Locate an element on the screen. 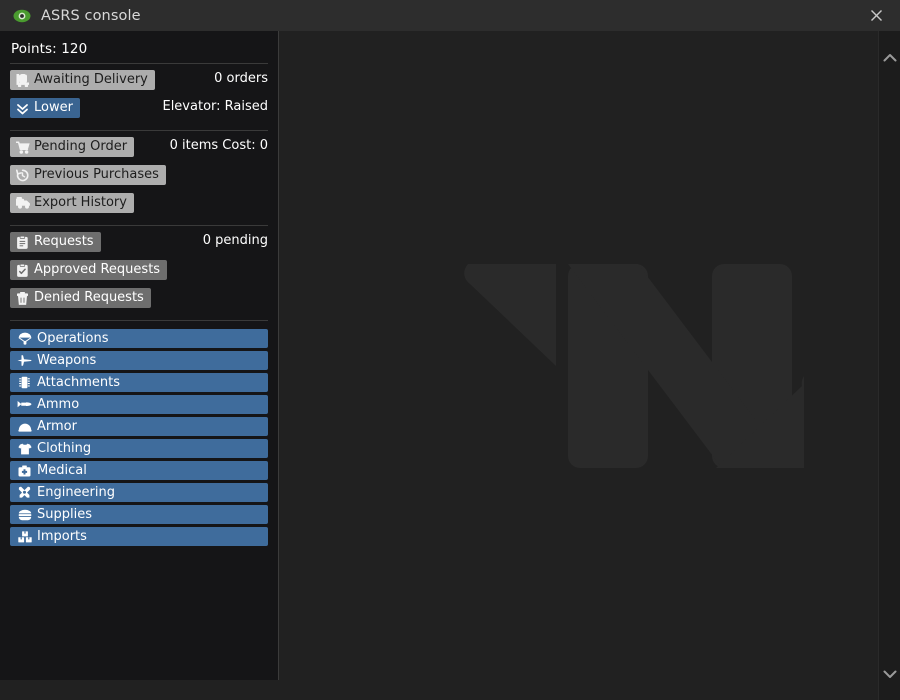  chevron-up-icon is located at coordinates (889, 57).